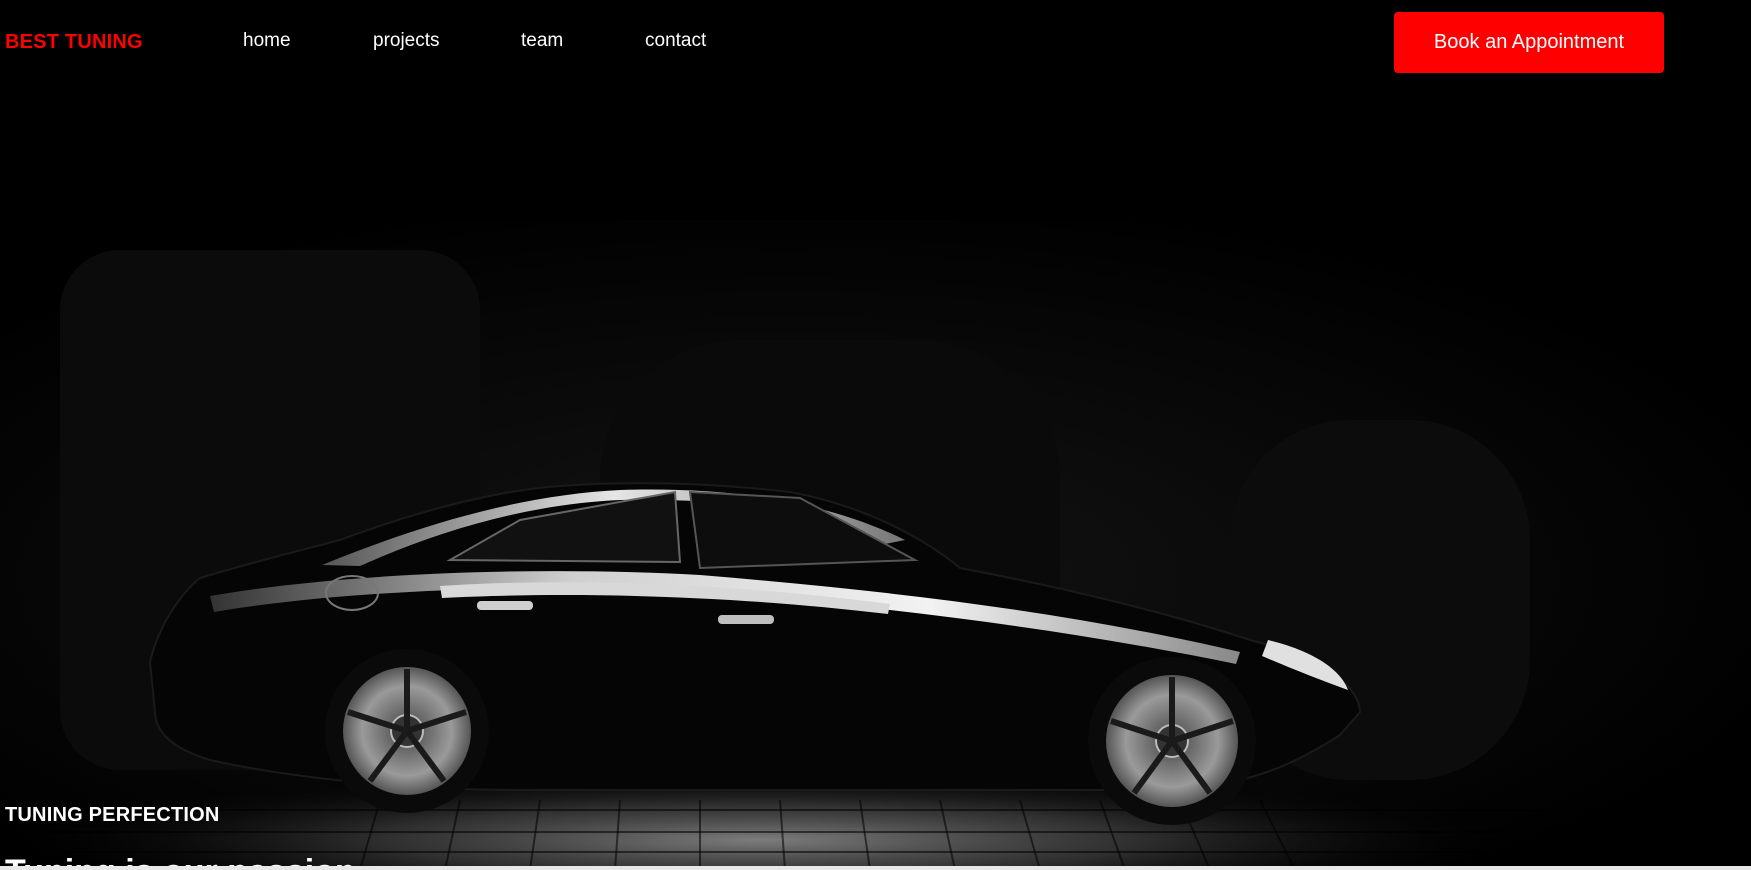 The image size is (1751, 870). Describe the element at coordinates (112, 815) in the screenshot. I see `hero-tagline: TUNING PERFECTION` at that location.